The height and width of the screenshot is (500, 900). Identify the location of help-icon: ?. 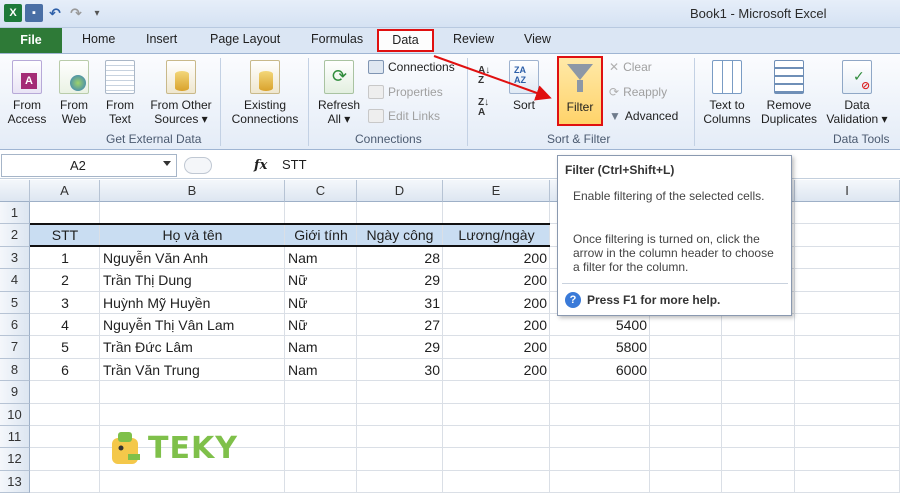
(573, 300).